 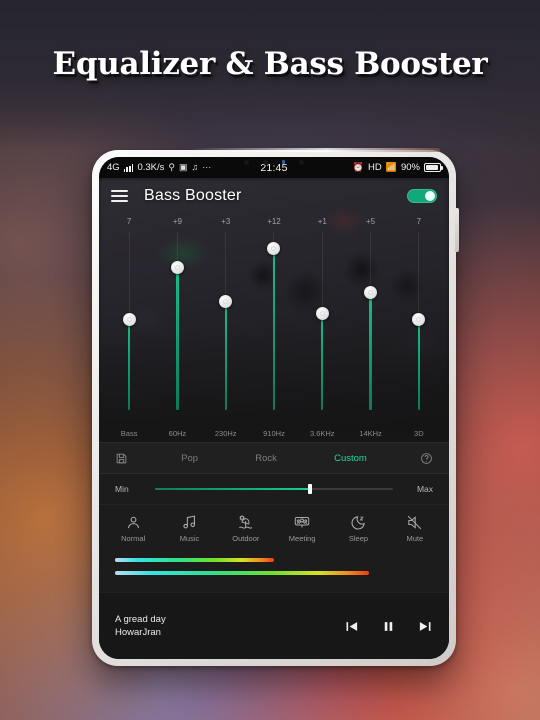 What do you see at coordinates (370, 433) in the screenshot?
I see `eq-band-label: 14KHz` at bounding box center [370, 433].